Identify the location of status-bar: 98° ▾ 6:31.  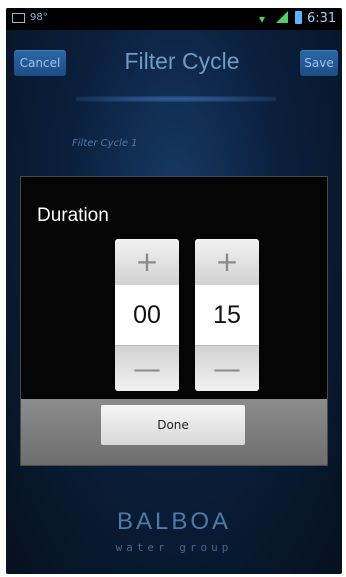
(174, 19).